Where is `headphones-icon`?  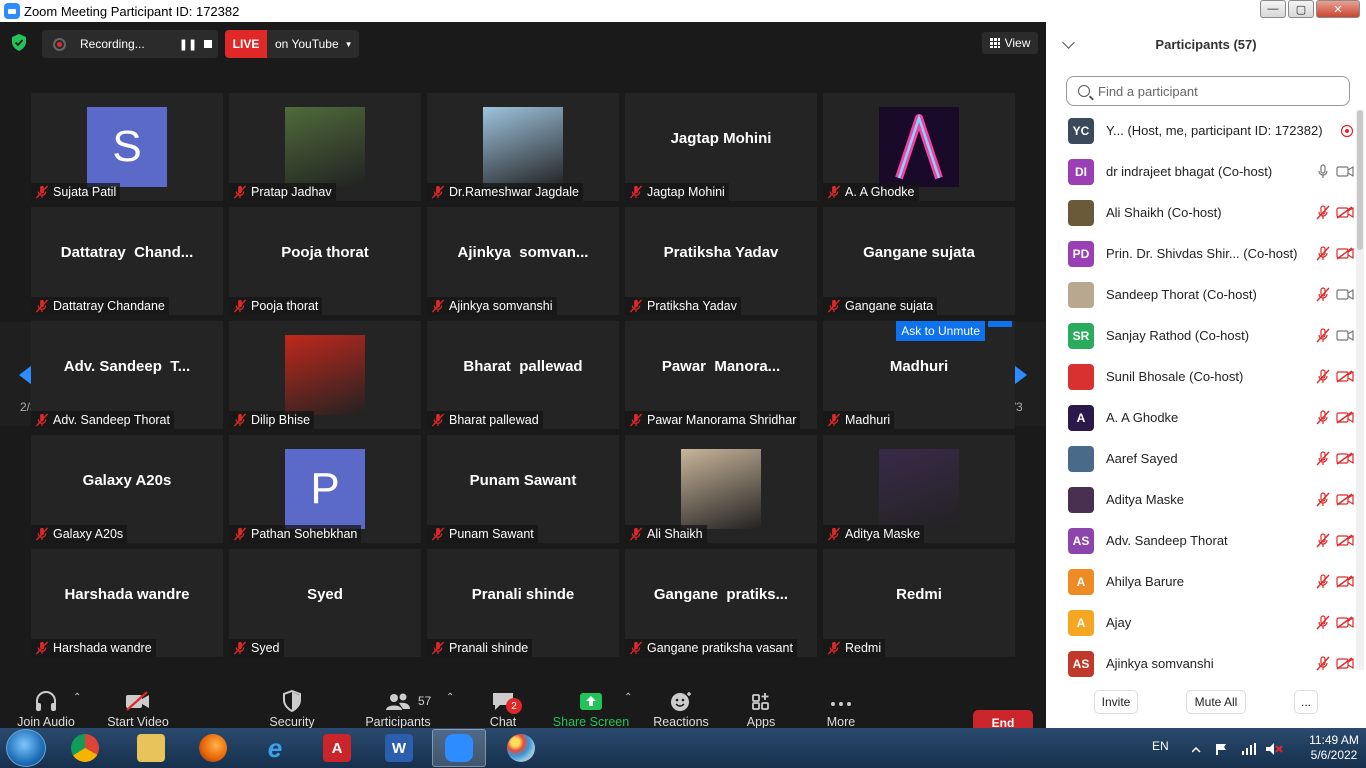
headphones-icon is located at coordinates (46, 701).